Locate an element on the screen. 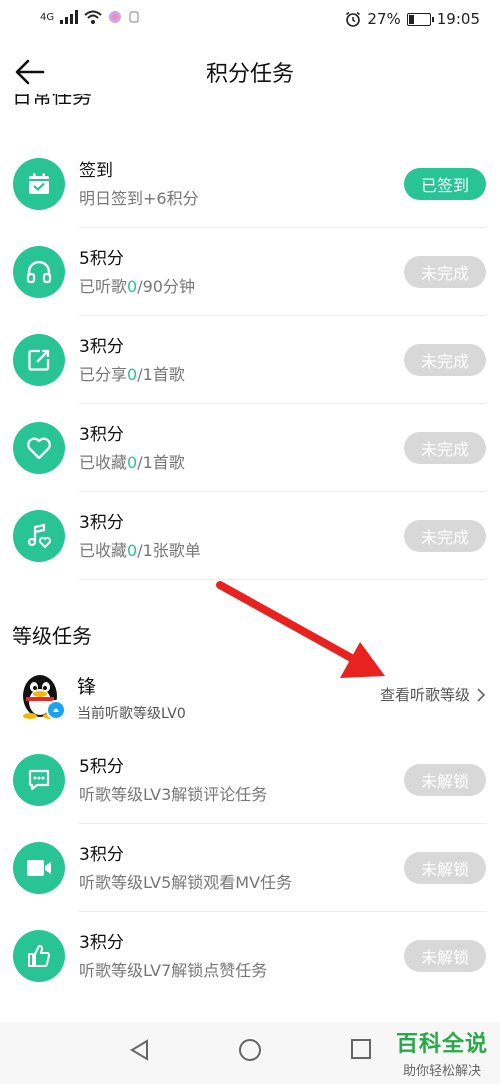 The image size is (500, 1084). header: 积分任务 is located at coordinates (250, 72).